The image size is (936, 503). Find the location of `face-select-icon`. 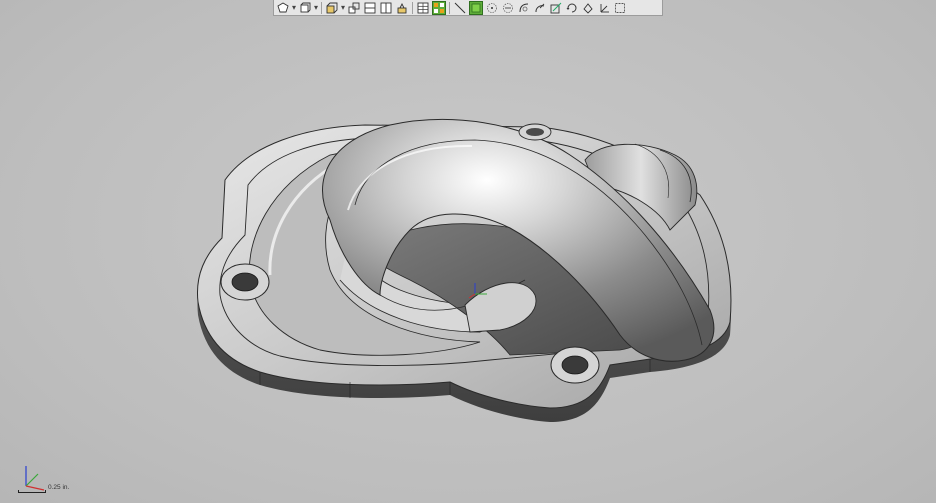

face-select-icon is located at coordinates (439, 7).